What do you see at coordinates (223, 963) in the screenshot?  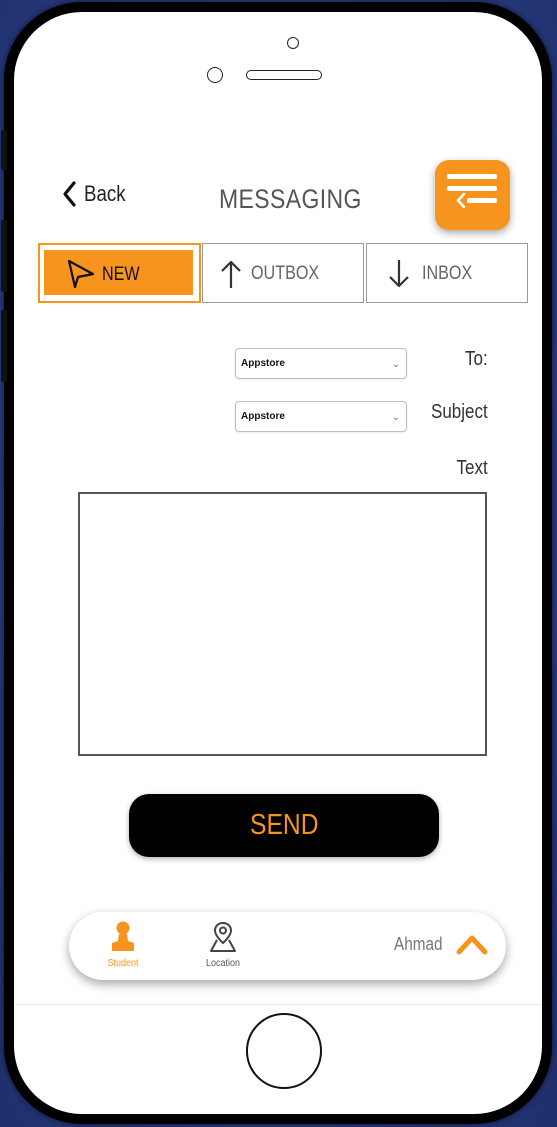 I see `nav-location-label: Location` at bounding box center [223, 963].